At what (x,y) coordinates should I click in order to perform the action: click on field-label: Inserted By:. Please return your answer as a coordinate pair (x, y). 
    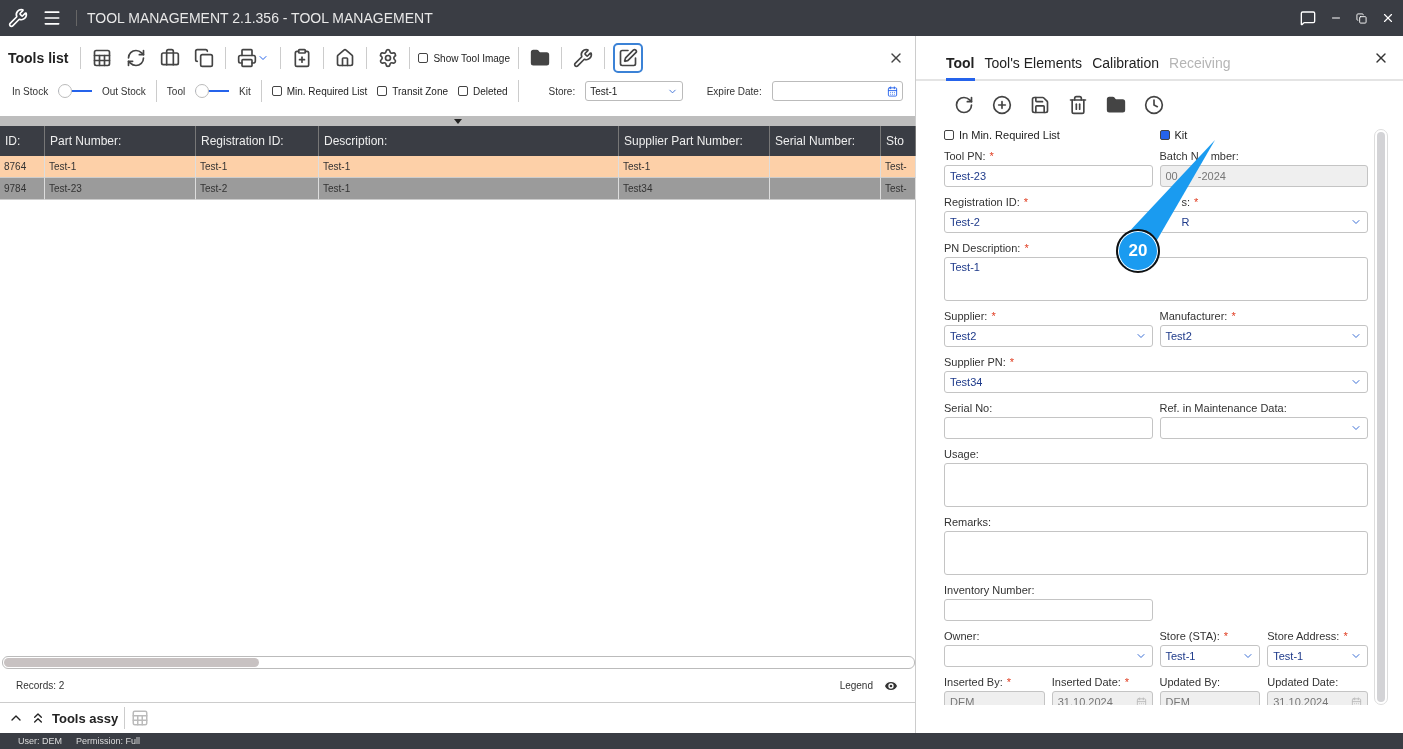
    Looking at the image, I should click on (973, 682).